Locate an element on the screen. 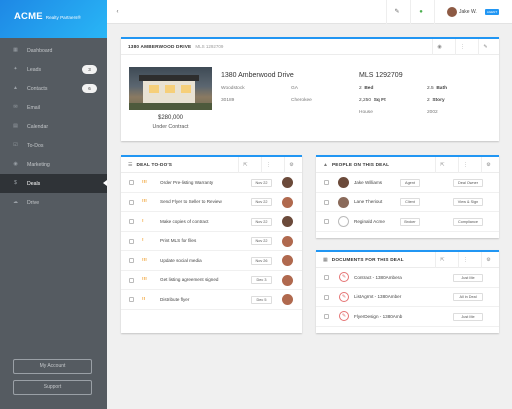  people-settings-button: ⚙ is located at coordinates (488, 165).